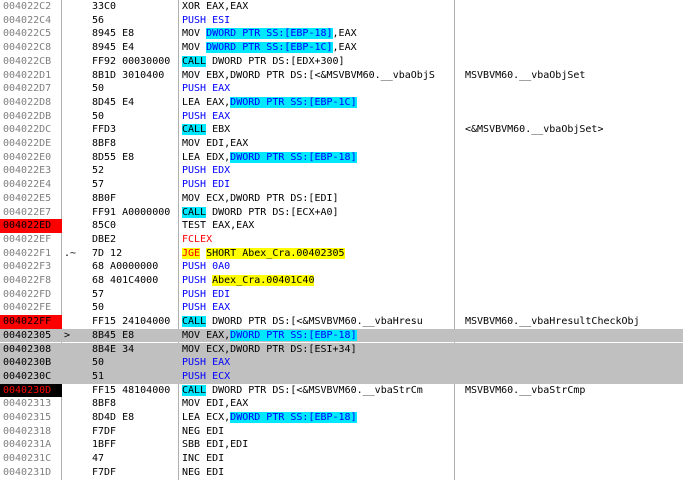 This screenshot has width=683, height=480. I want to click on disasm-row: 0040231D F7DF NEG EDI, so click(341, 473).